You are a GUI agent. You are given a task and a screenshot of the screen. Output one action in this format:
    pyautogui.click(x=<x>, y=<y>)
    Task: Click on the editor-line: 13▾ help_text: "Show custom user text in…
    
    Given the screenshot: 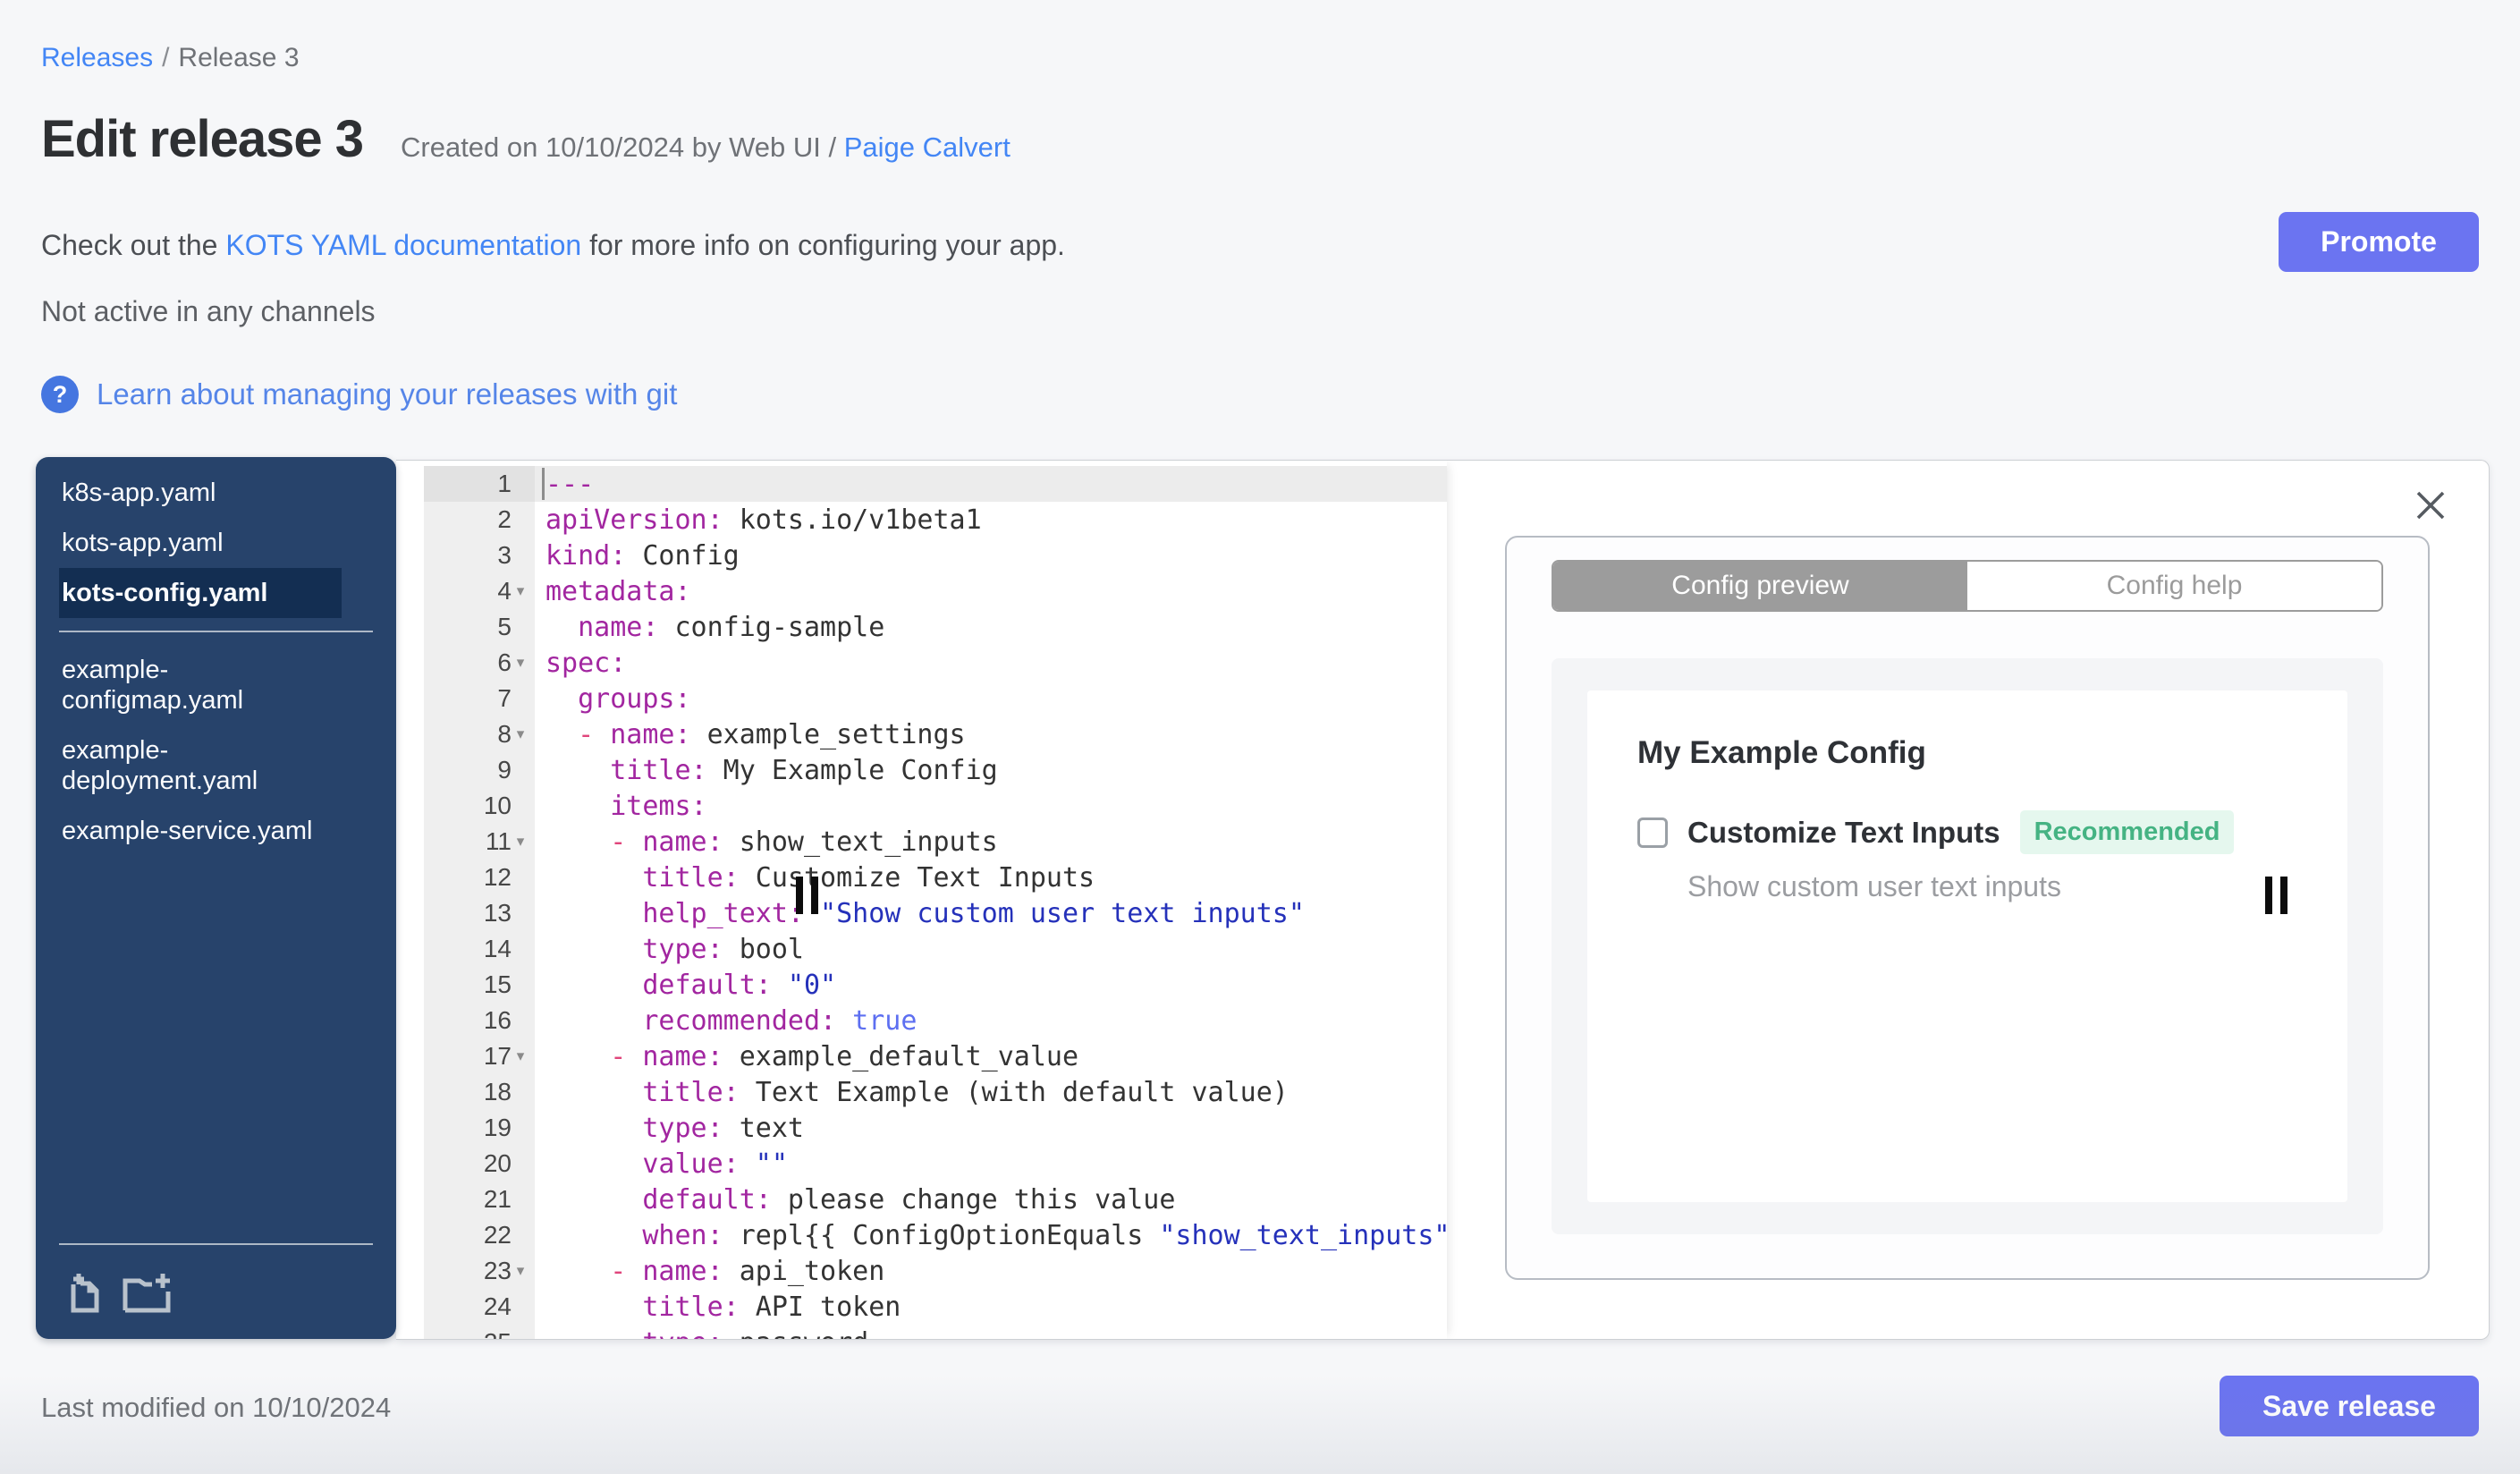 What is the action you would take?
    pyautogui.click(x=921, y=913)
    